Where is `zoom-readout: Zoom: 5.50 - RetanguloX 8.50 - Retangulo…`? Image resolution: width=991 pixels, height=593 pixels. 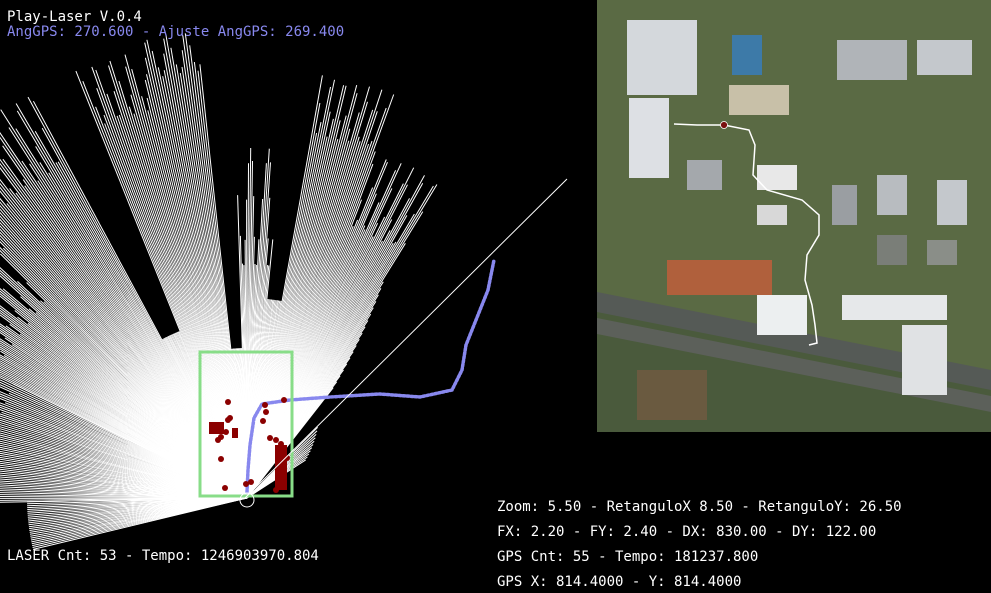
zoom-readout: Zoom: 5.50 - RetanguloX 8.50 - Retangulo… is located at coordinates (699, 507).